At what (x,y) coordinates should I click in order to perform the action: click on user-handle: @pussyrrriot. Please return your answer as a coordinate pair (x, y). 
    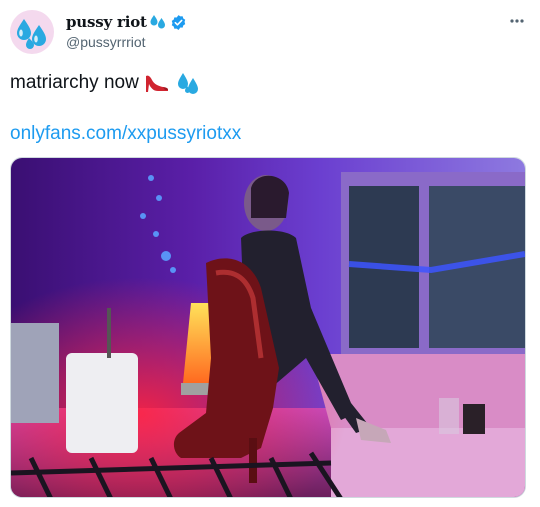
    Looking at the image, I should click on (106, 42).